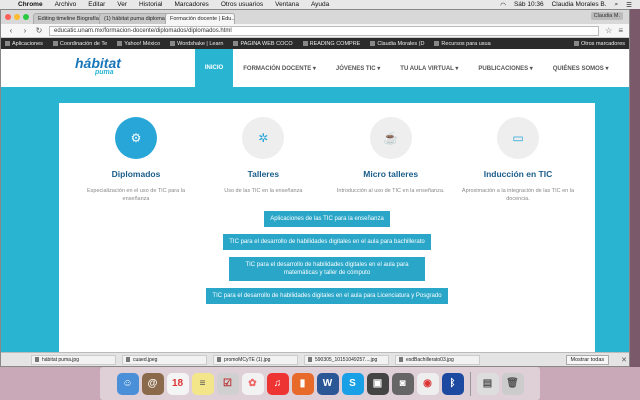 This screenshot has height=400, width=640. Describe the element at coordinates (529, 4) in the screenshot. I see `clock: Sáb 10:36` at that location.